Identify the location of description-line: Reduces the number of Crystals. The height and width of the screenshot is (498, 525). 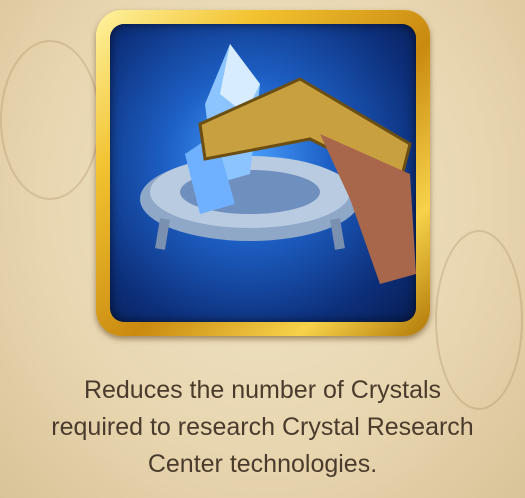
(262, 390).